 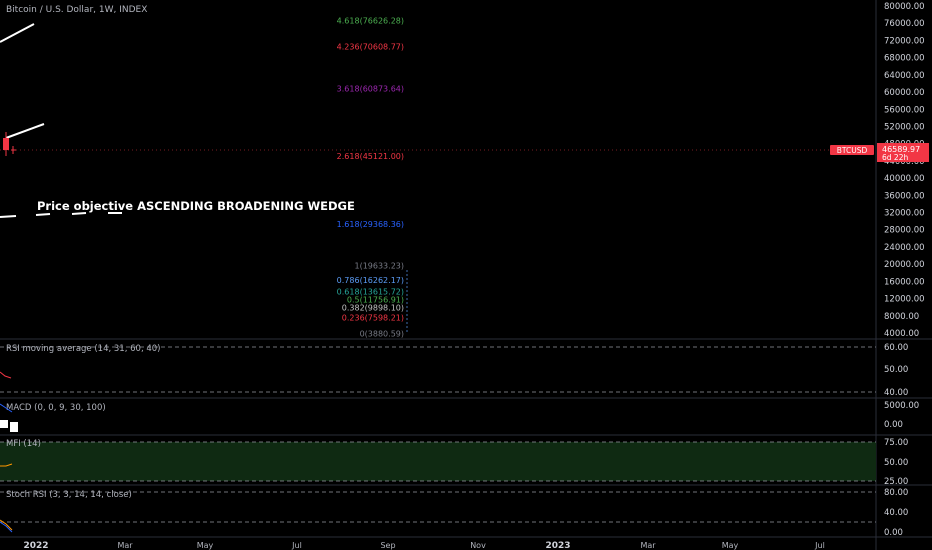 What do you see at coordinates (893, 425) in the screenshot?
I see `macd-axis-0: 0.00` at bounding box center [893, 425].